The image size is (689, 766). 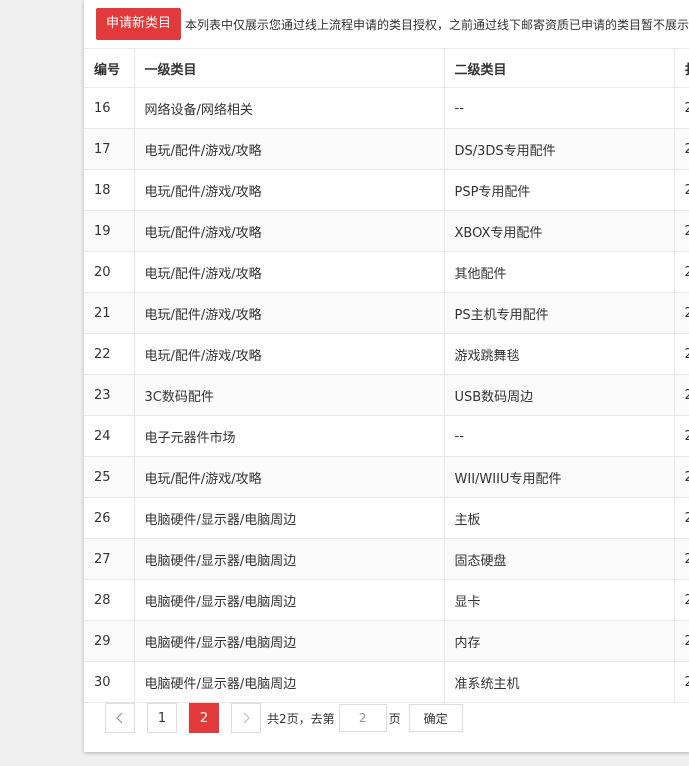 I want to click on table-row: 20电玩/配件/游戏/攻略其他配件2, so click(x=386, y=272).